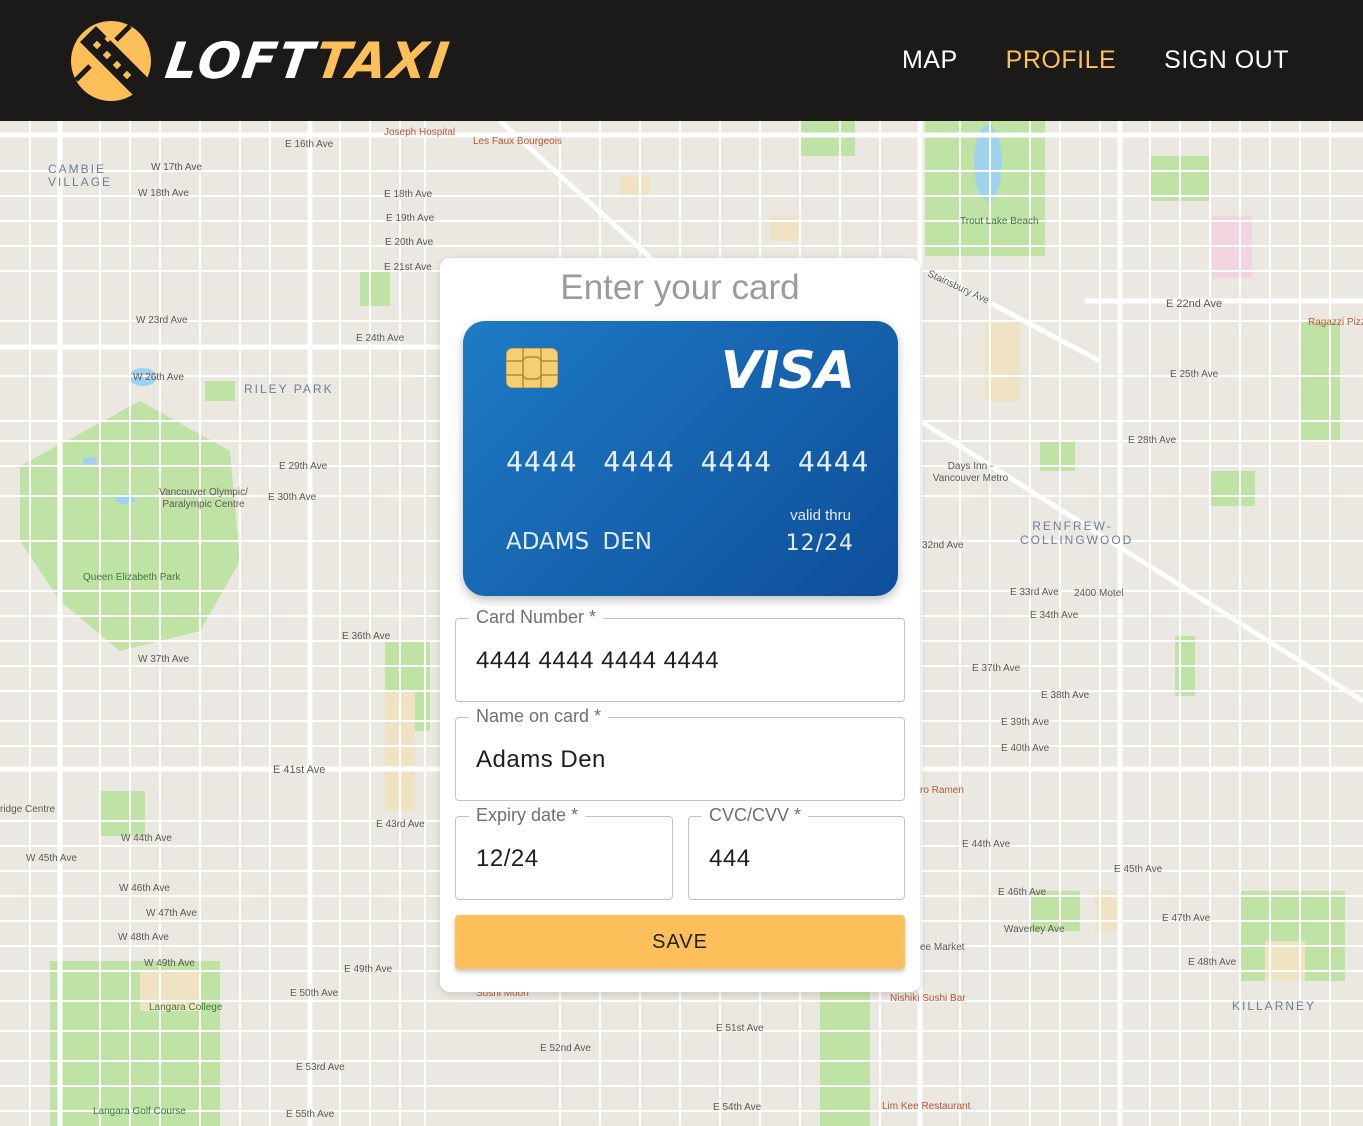 Image resolution: width=1363 pixels, height=1126 pixels. Describe the element at coordinates (28, 809) in the screenshot. I see `map-label: ridge Centre` at that location.